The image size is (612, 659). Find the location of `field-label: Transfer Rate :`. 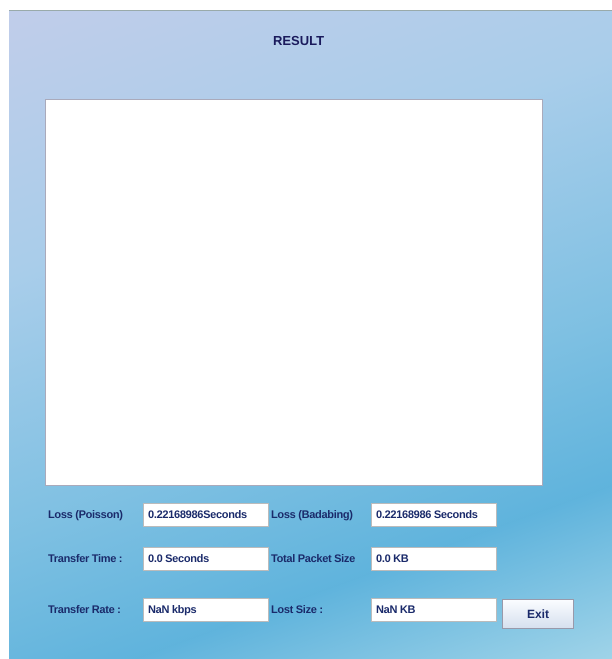

field-label: Transfer Rate : is located at coordinates (85, 610).